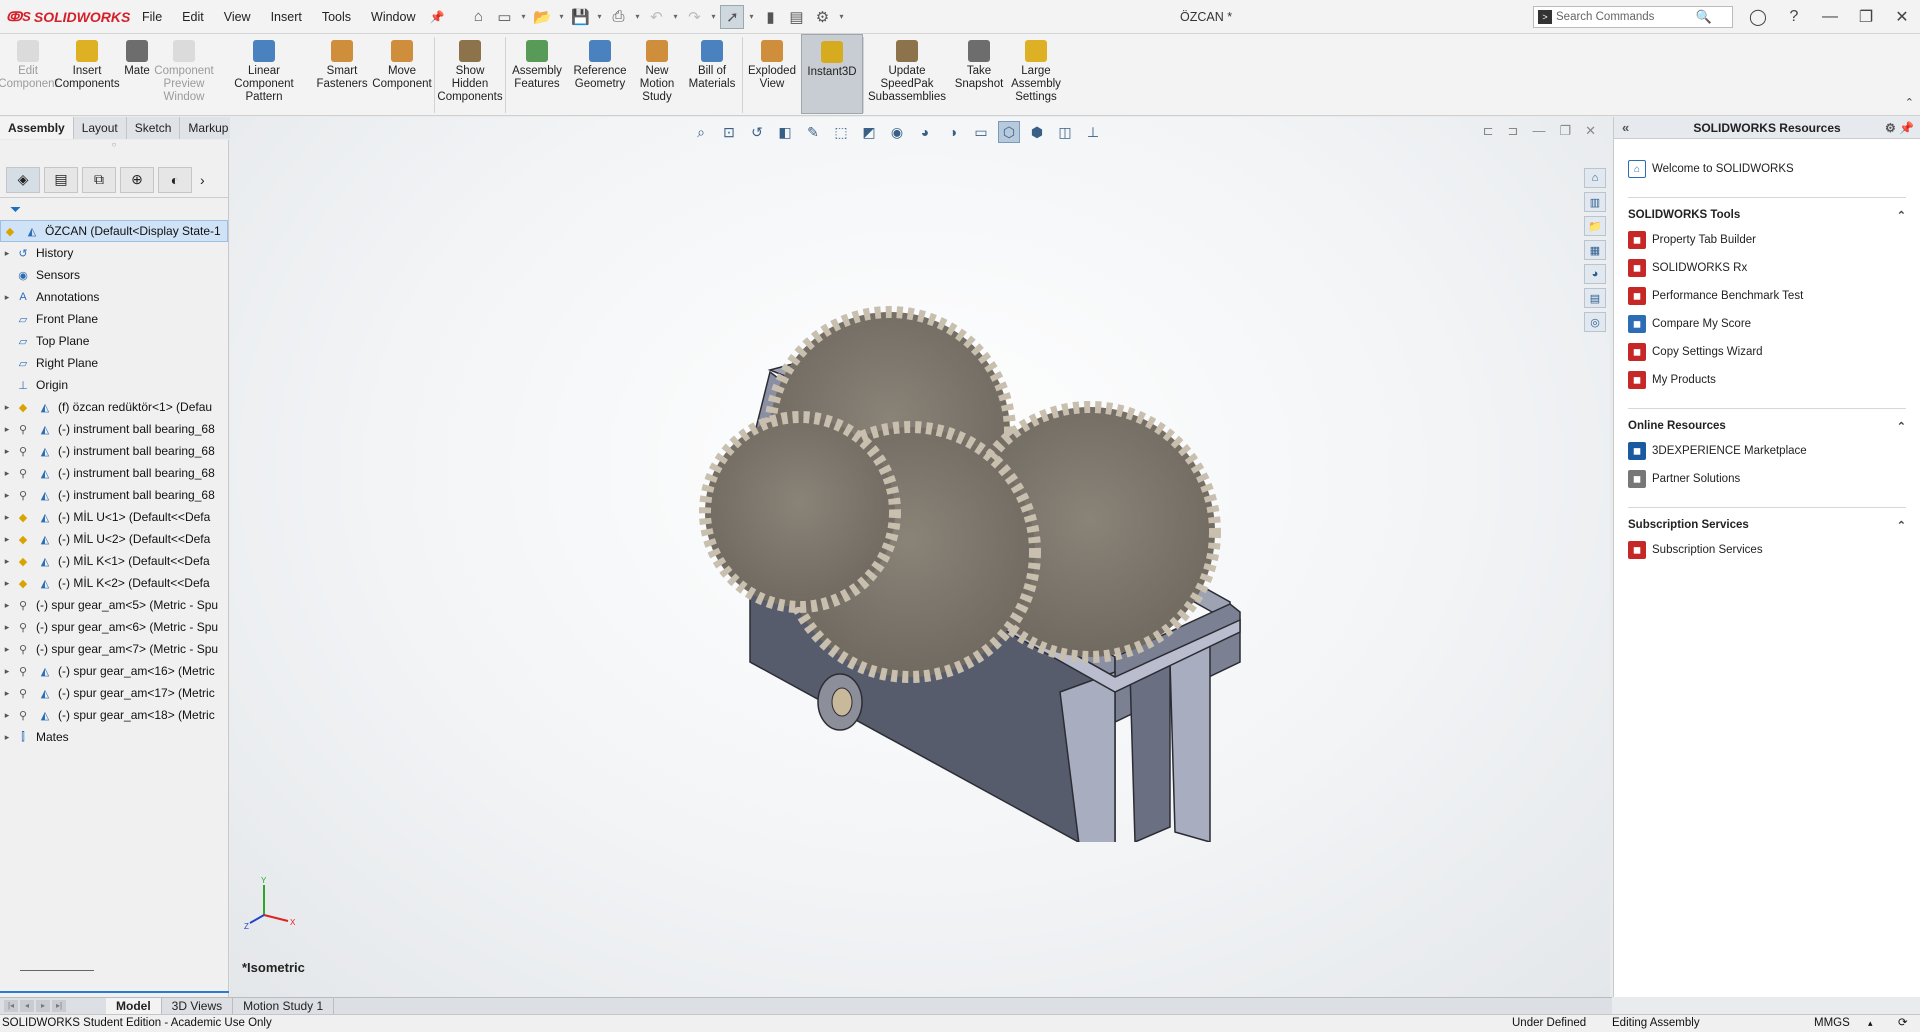 Image resolution: width=1920 pixels, height=1032 pixels. What do you see at coordinates (732, 16) in the screenshot?
I see `select-cursor-icon: ➚` at bounding box center [732, 16].